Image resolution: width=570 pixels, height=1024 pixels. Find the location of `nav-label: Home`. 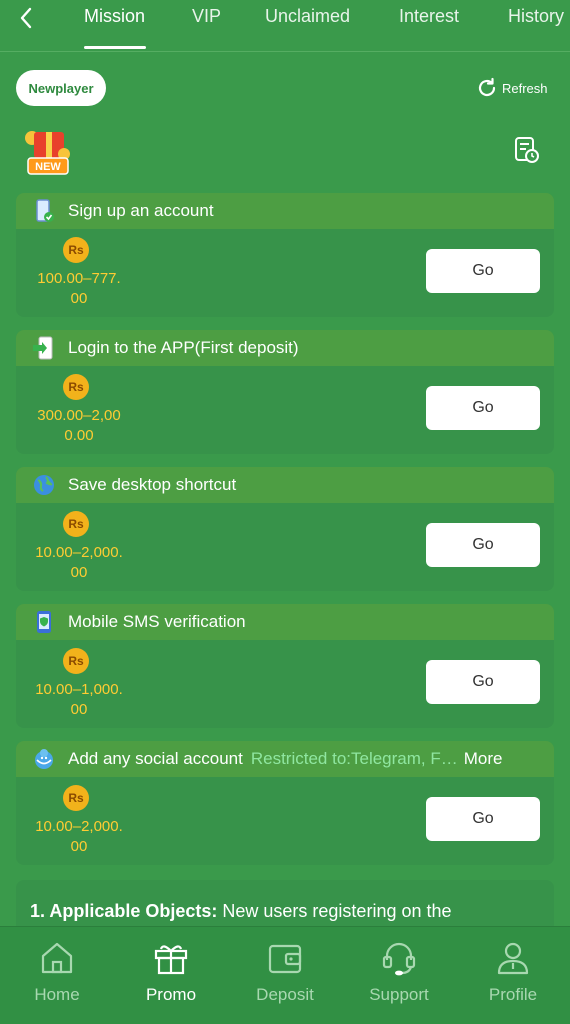

nav-label: Home is located at coordinates (57, 994).